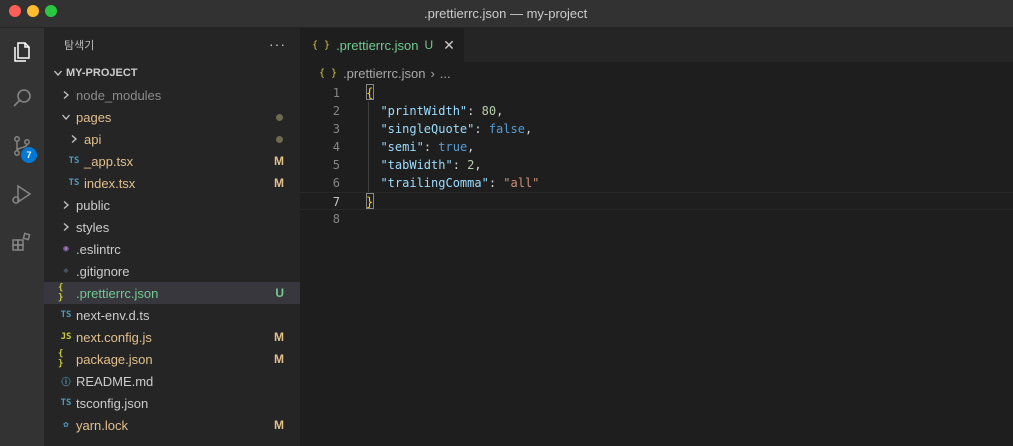 The width and height of the screenshot is (1013, 446). What do you see at coordinates (277, 44) in the screenshot?
I see `more-actions-button: ···` at bounding box center [277, 44].